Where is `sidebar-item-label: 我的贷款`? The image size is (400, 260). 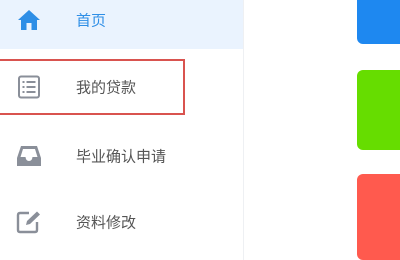 sidebar-item-label: 我的贷款 is located at coordinates (106, 87).